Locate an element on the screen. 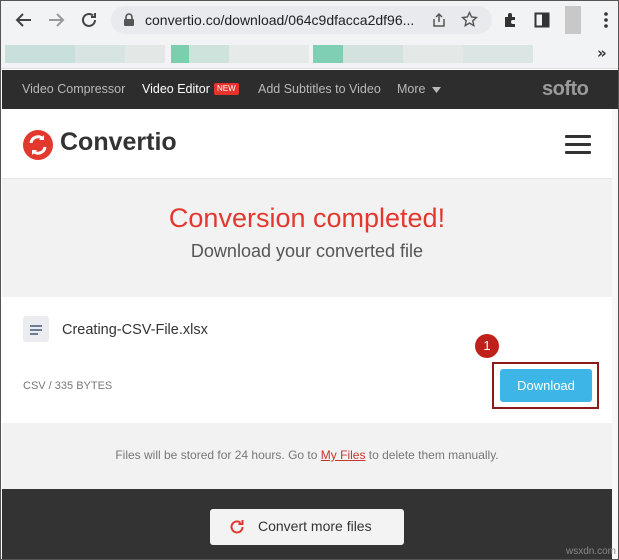  convert-more-button: Convert more files is located at coordinates (307, 527).